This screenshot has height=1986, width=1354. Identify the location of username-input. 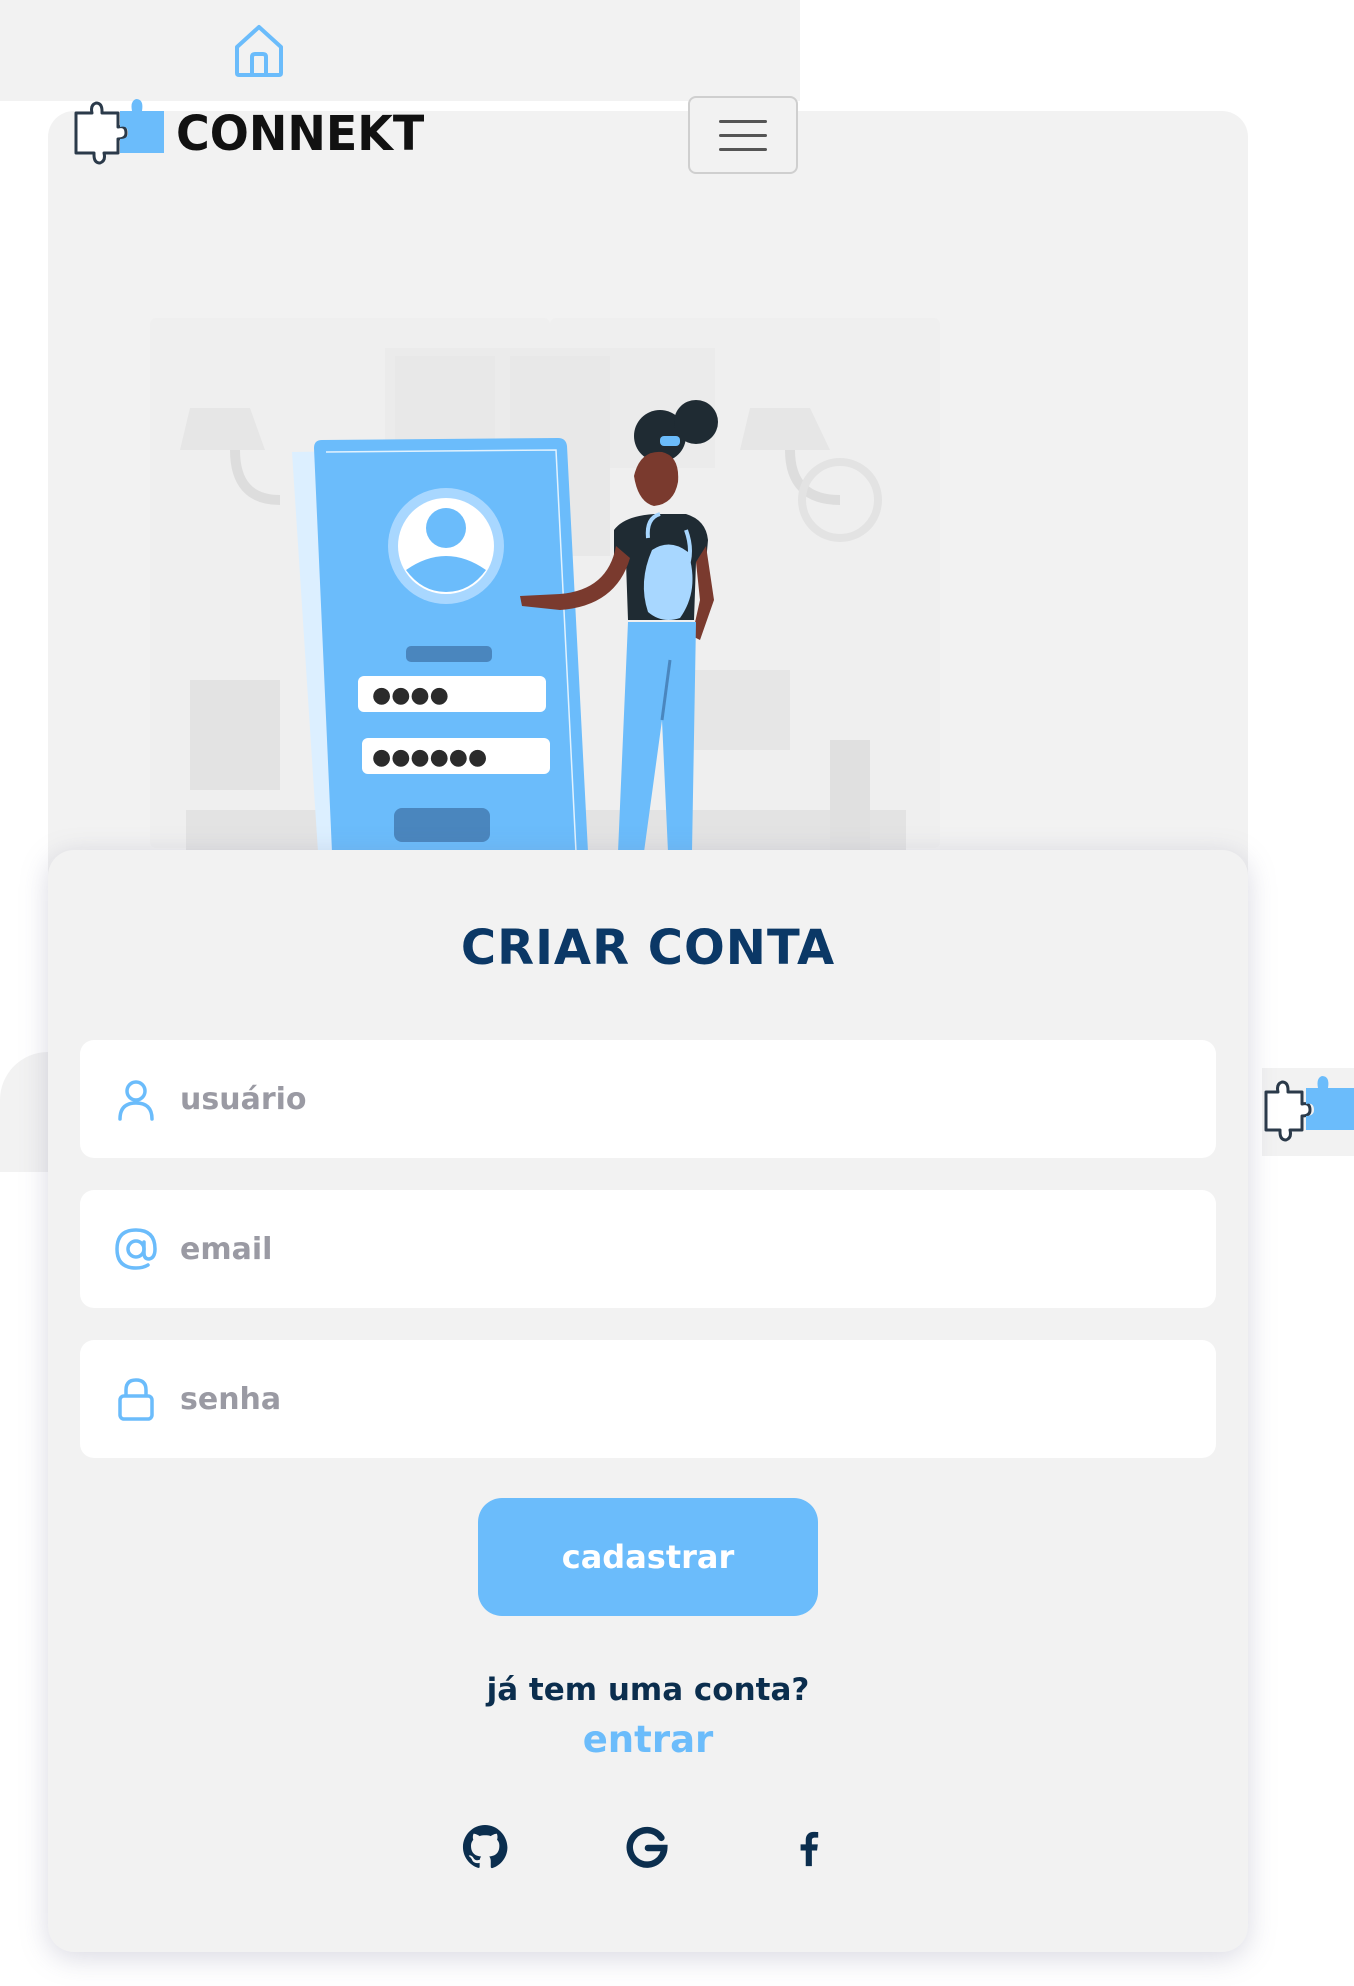
(630, 1099).